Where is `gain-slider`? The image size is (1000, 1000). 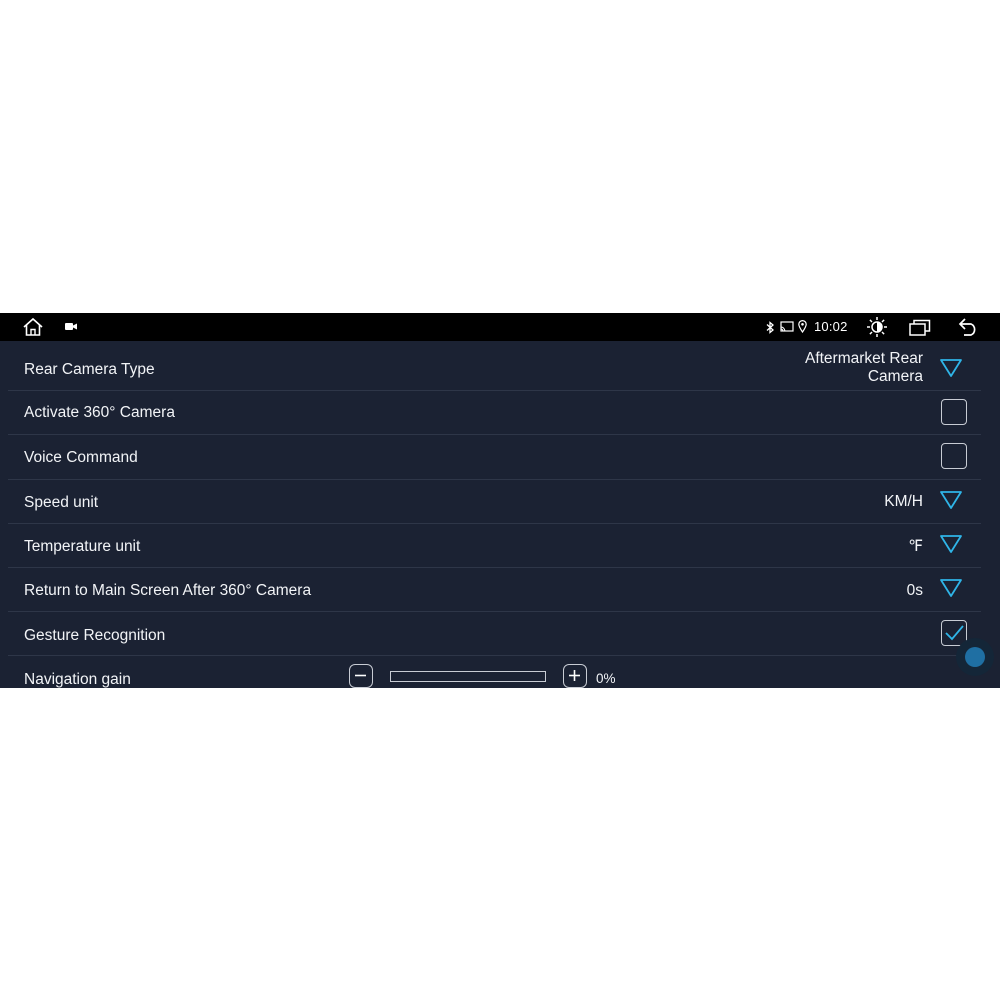
gain-slider is located at coordinates (468, 676).